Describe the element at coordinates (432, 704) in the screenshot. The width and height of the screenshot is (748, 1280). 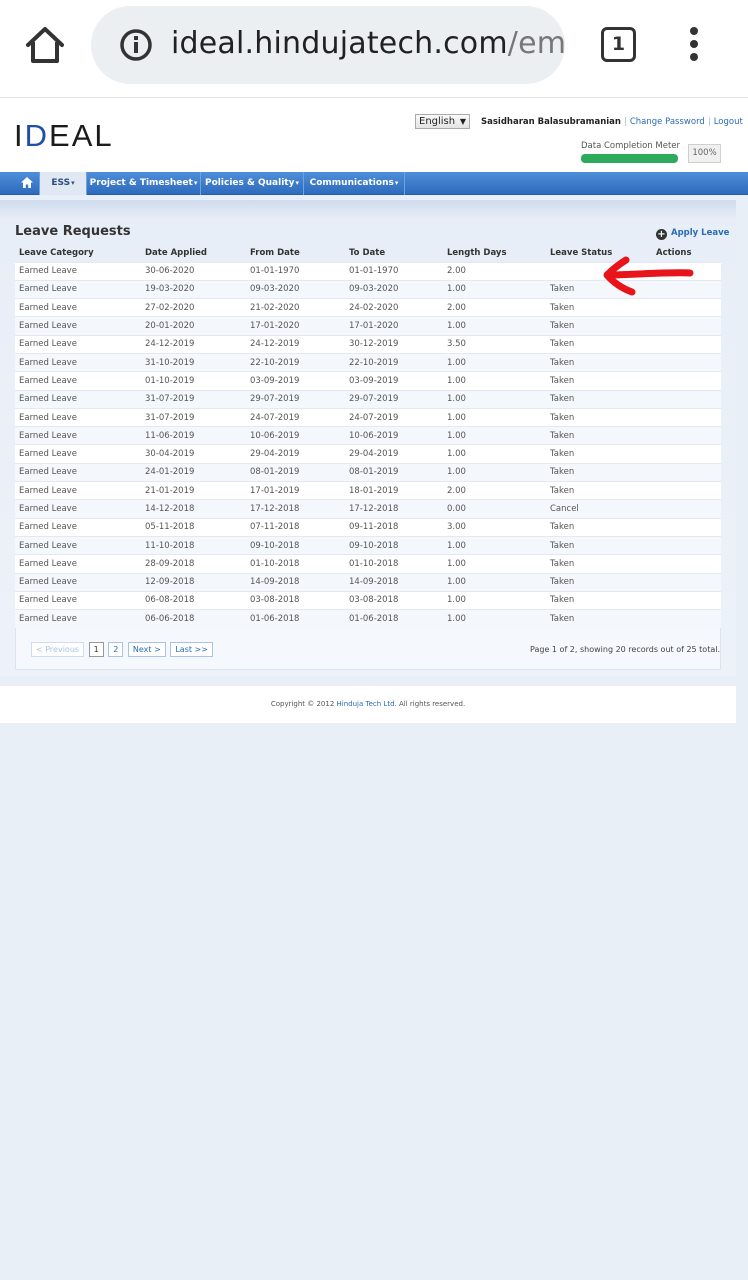
I see `rights-text: All rights reserved.` at that location.